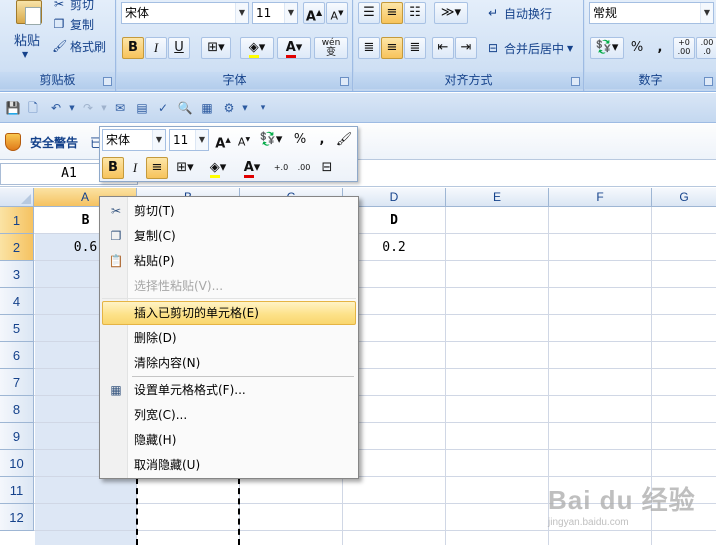 The width and height of the screenshot is (716, 545). Describe the element at coordinates (13, 108) in the screenshot. I see `save-icon: 💾` at that location.